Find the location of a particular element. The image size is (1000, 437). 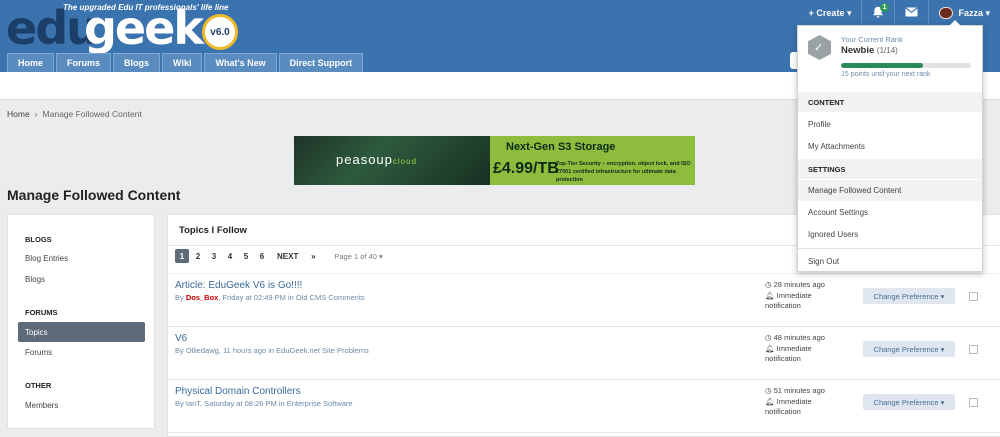

nav-forums: Forums is located at coordinates (84, 62).